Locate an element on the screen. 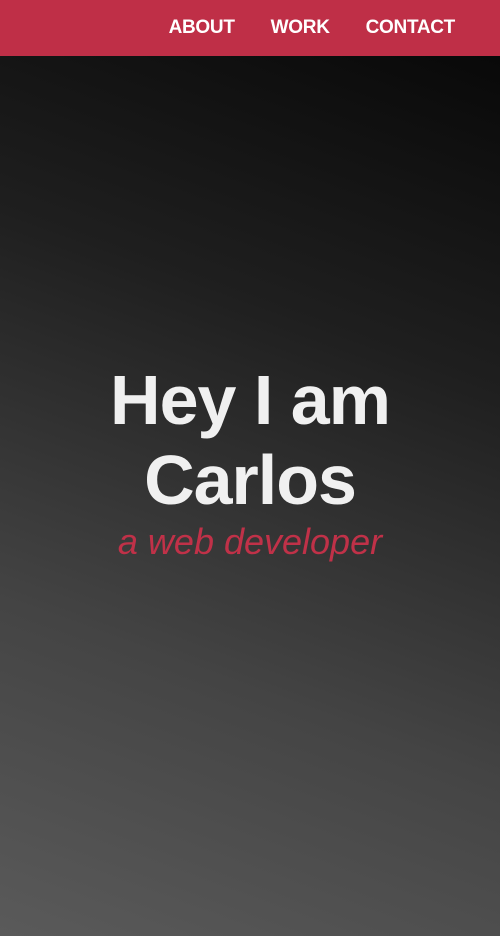 The image size is (500, 936). hero-title-line-2: Carlos is located at coordinates (250, 480).